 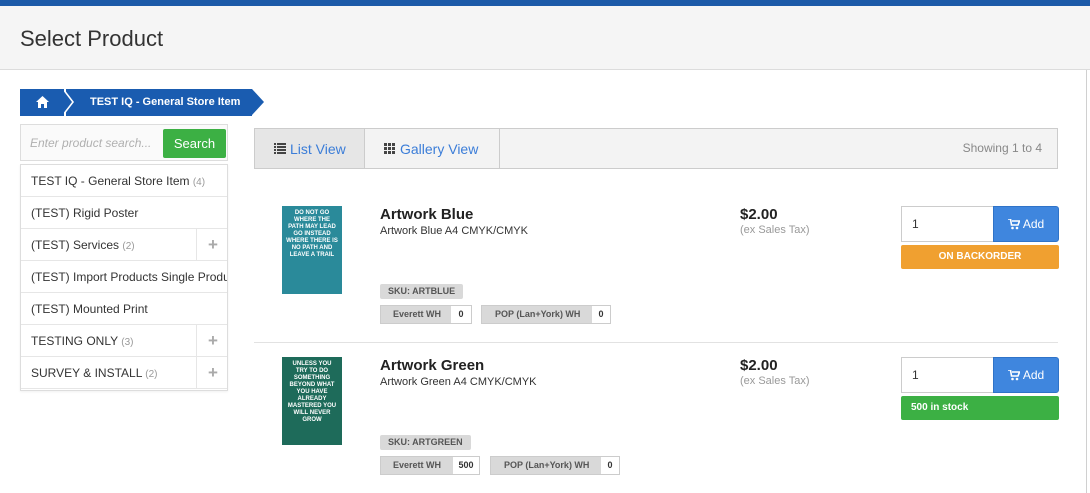 I want to click on home-icon, so click(x=42, y=102).